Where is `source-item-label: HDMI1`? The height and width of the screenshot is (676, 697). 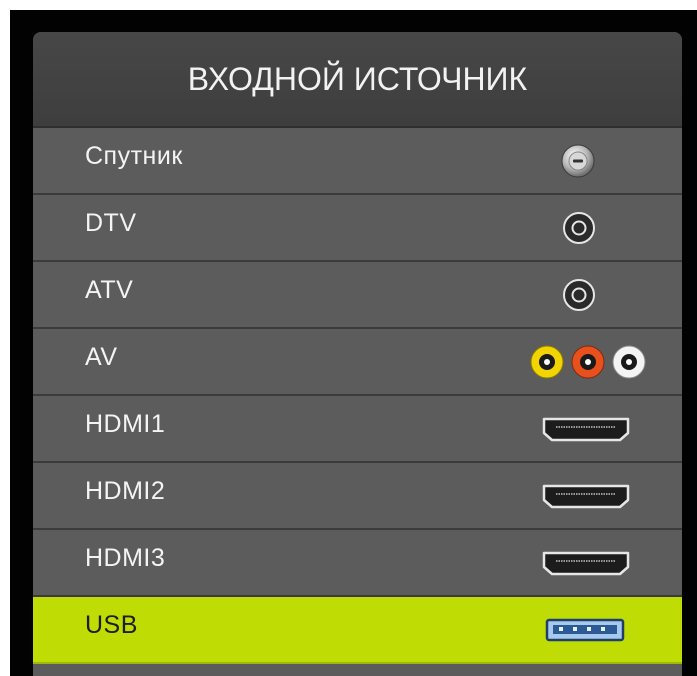 source-item-label: HDMI1 is located at coordinates (125, 424).